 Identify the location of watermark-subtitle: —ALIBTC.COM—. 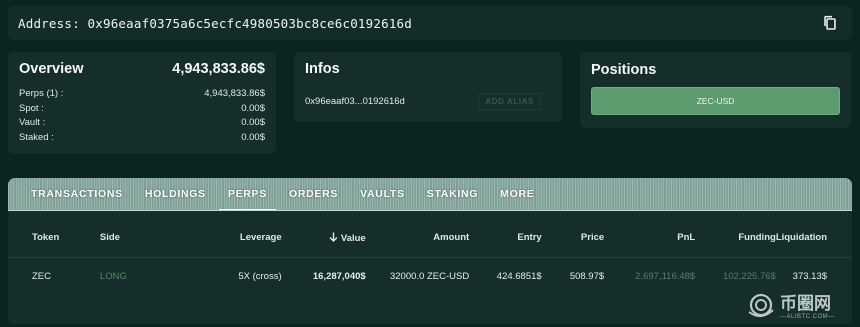
(807, 316).